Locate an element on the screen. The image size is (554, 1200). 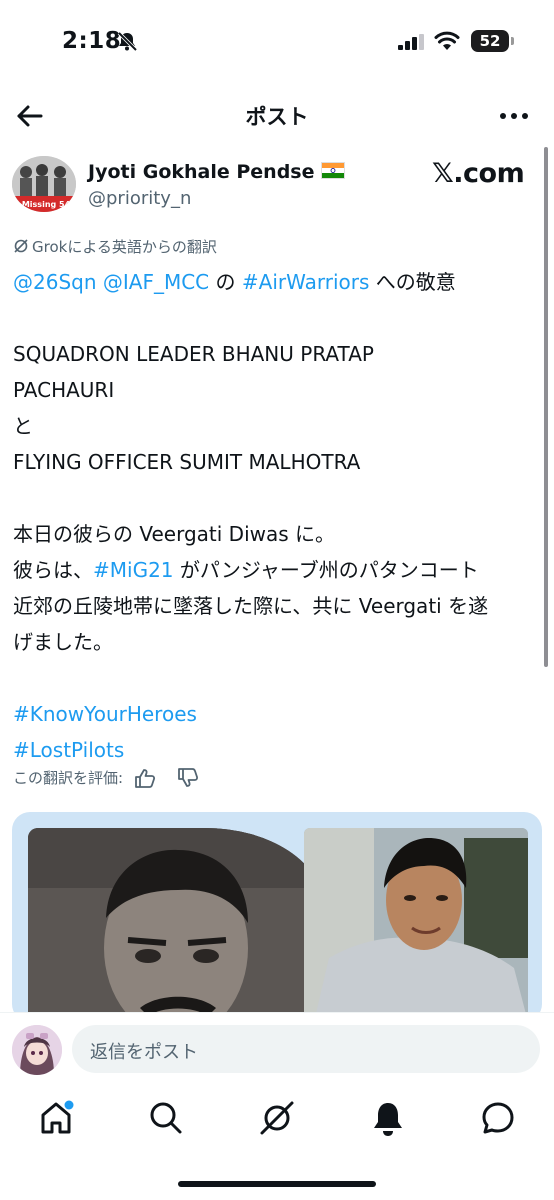
avatar-banner-text: Missing 54 is located at coordinates (46, 204).